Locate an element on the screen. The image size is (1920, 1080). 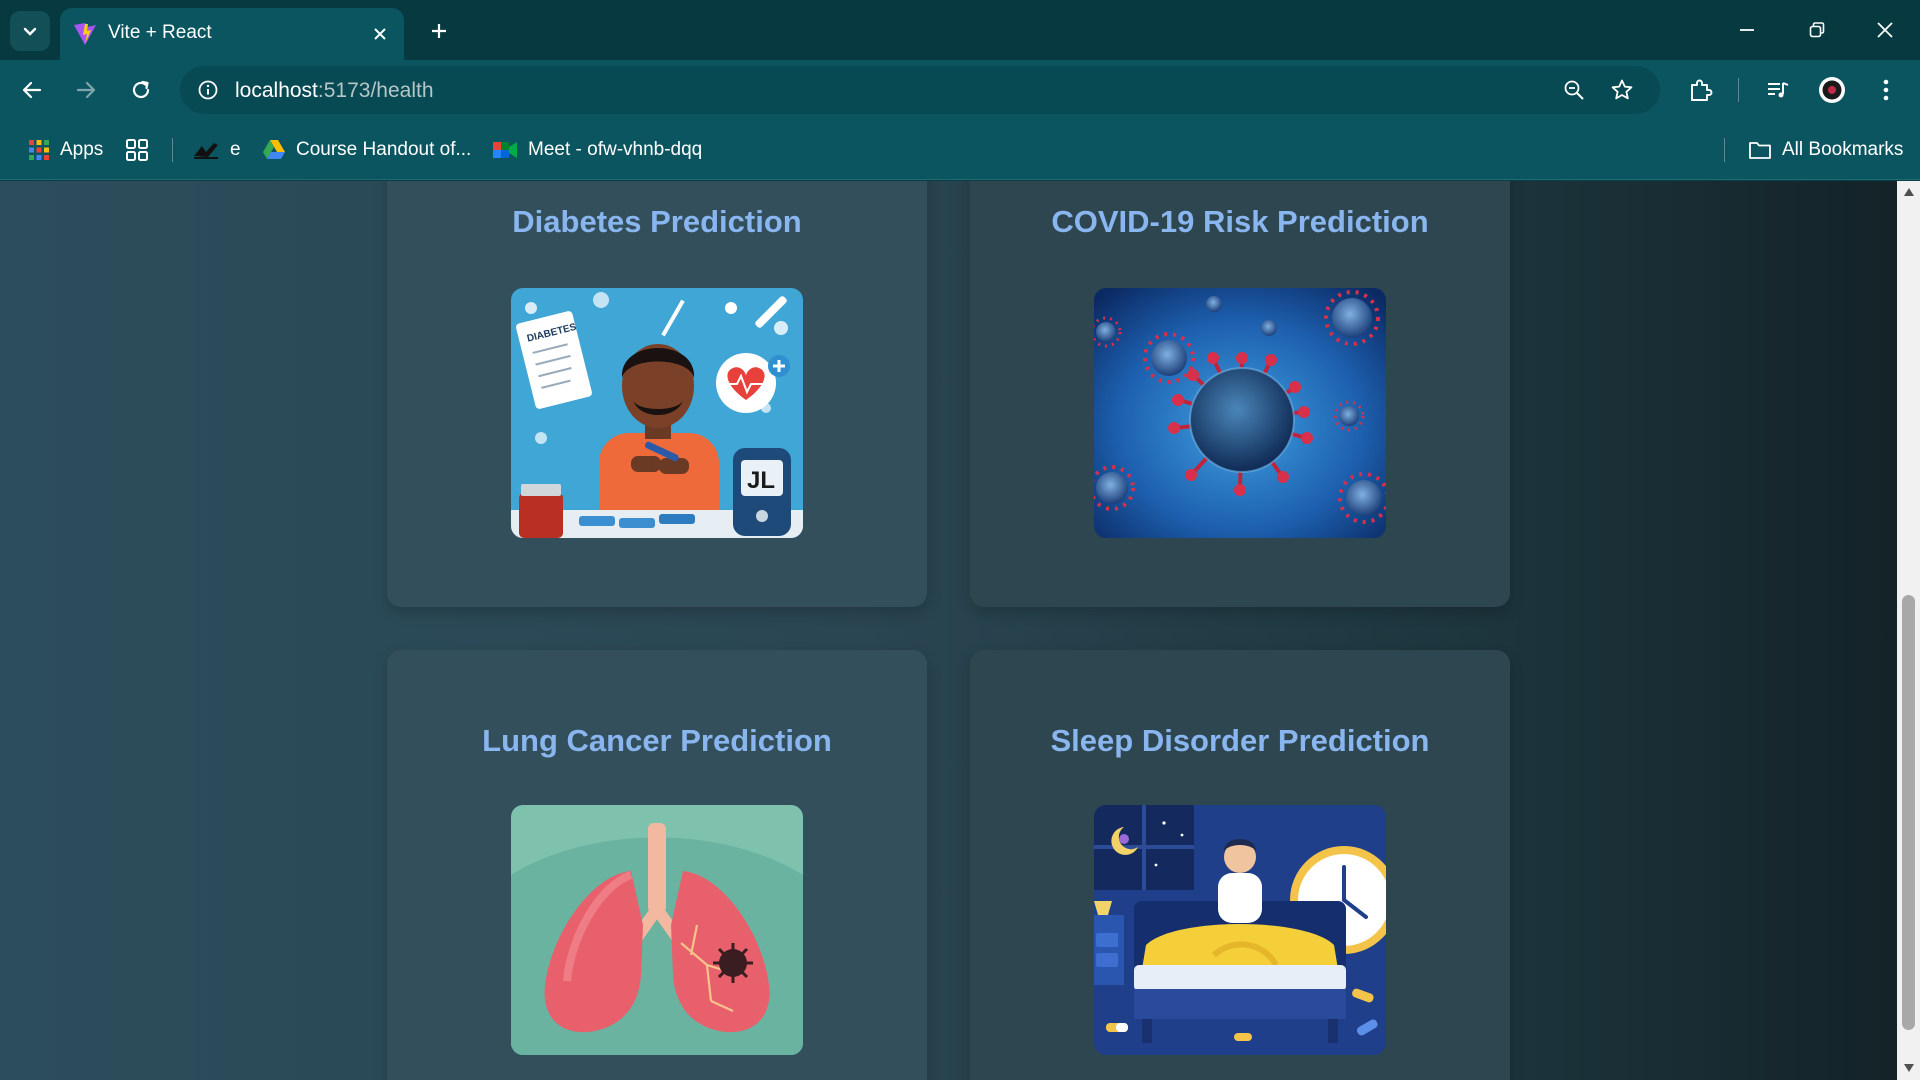
sleep-illustration is located at coordinates (1240, 930).